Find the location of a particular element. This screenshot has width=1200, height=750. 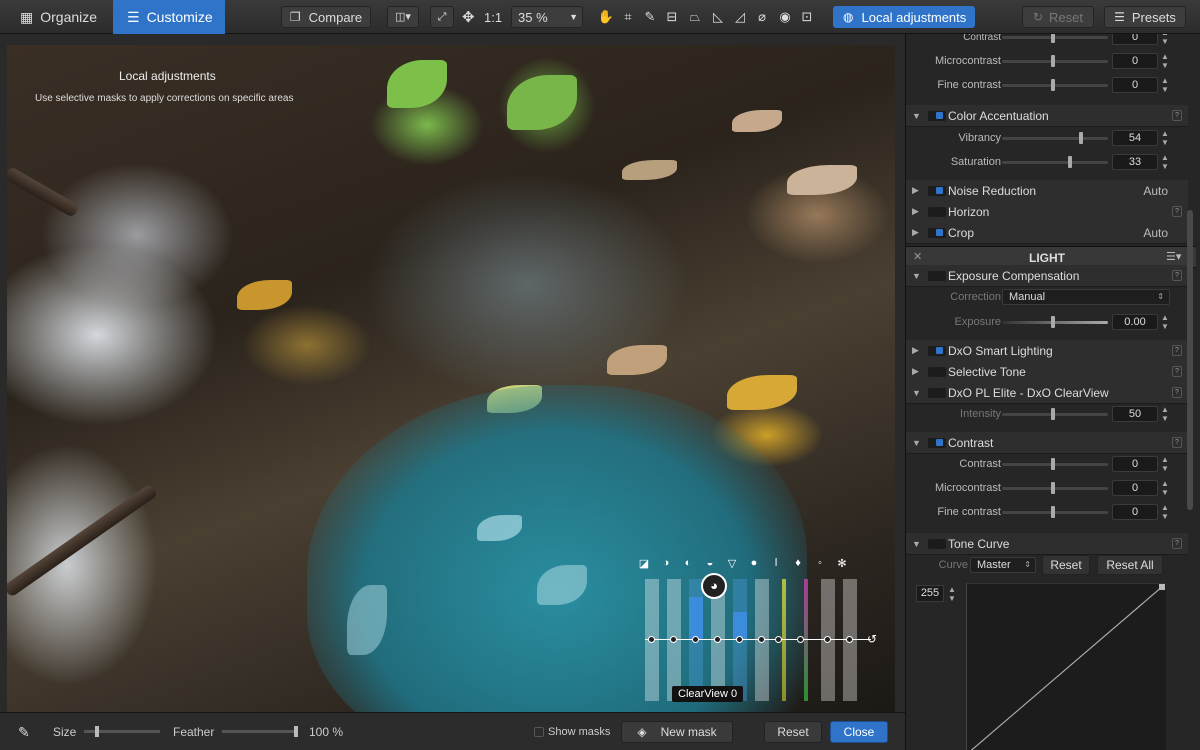

new-mask-button: ◈ New mask is located at coordinates (677, 732).